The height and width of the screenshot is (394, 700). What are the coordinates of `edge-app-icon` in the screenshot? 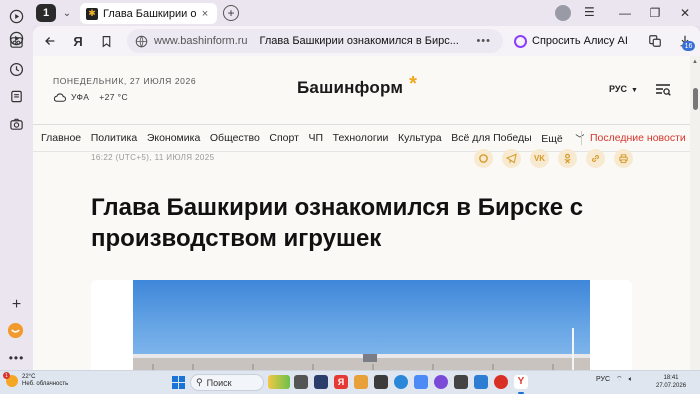 It's located at (401, 382).